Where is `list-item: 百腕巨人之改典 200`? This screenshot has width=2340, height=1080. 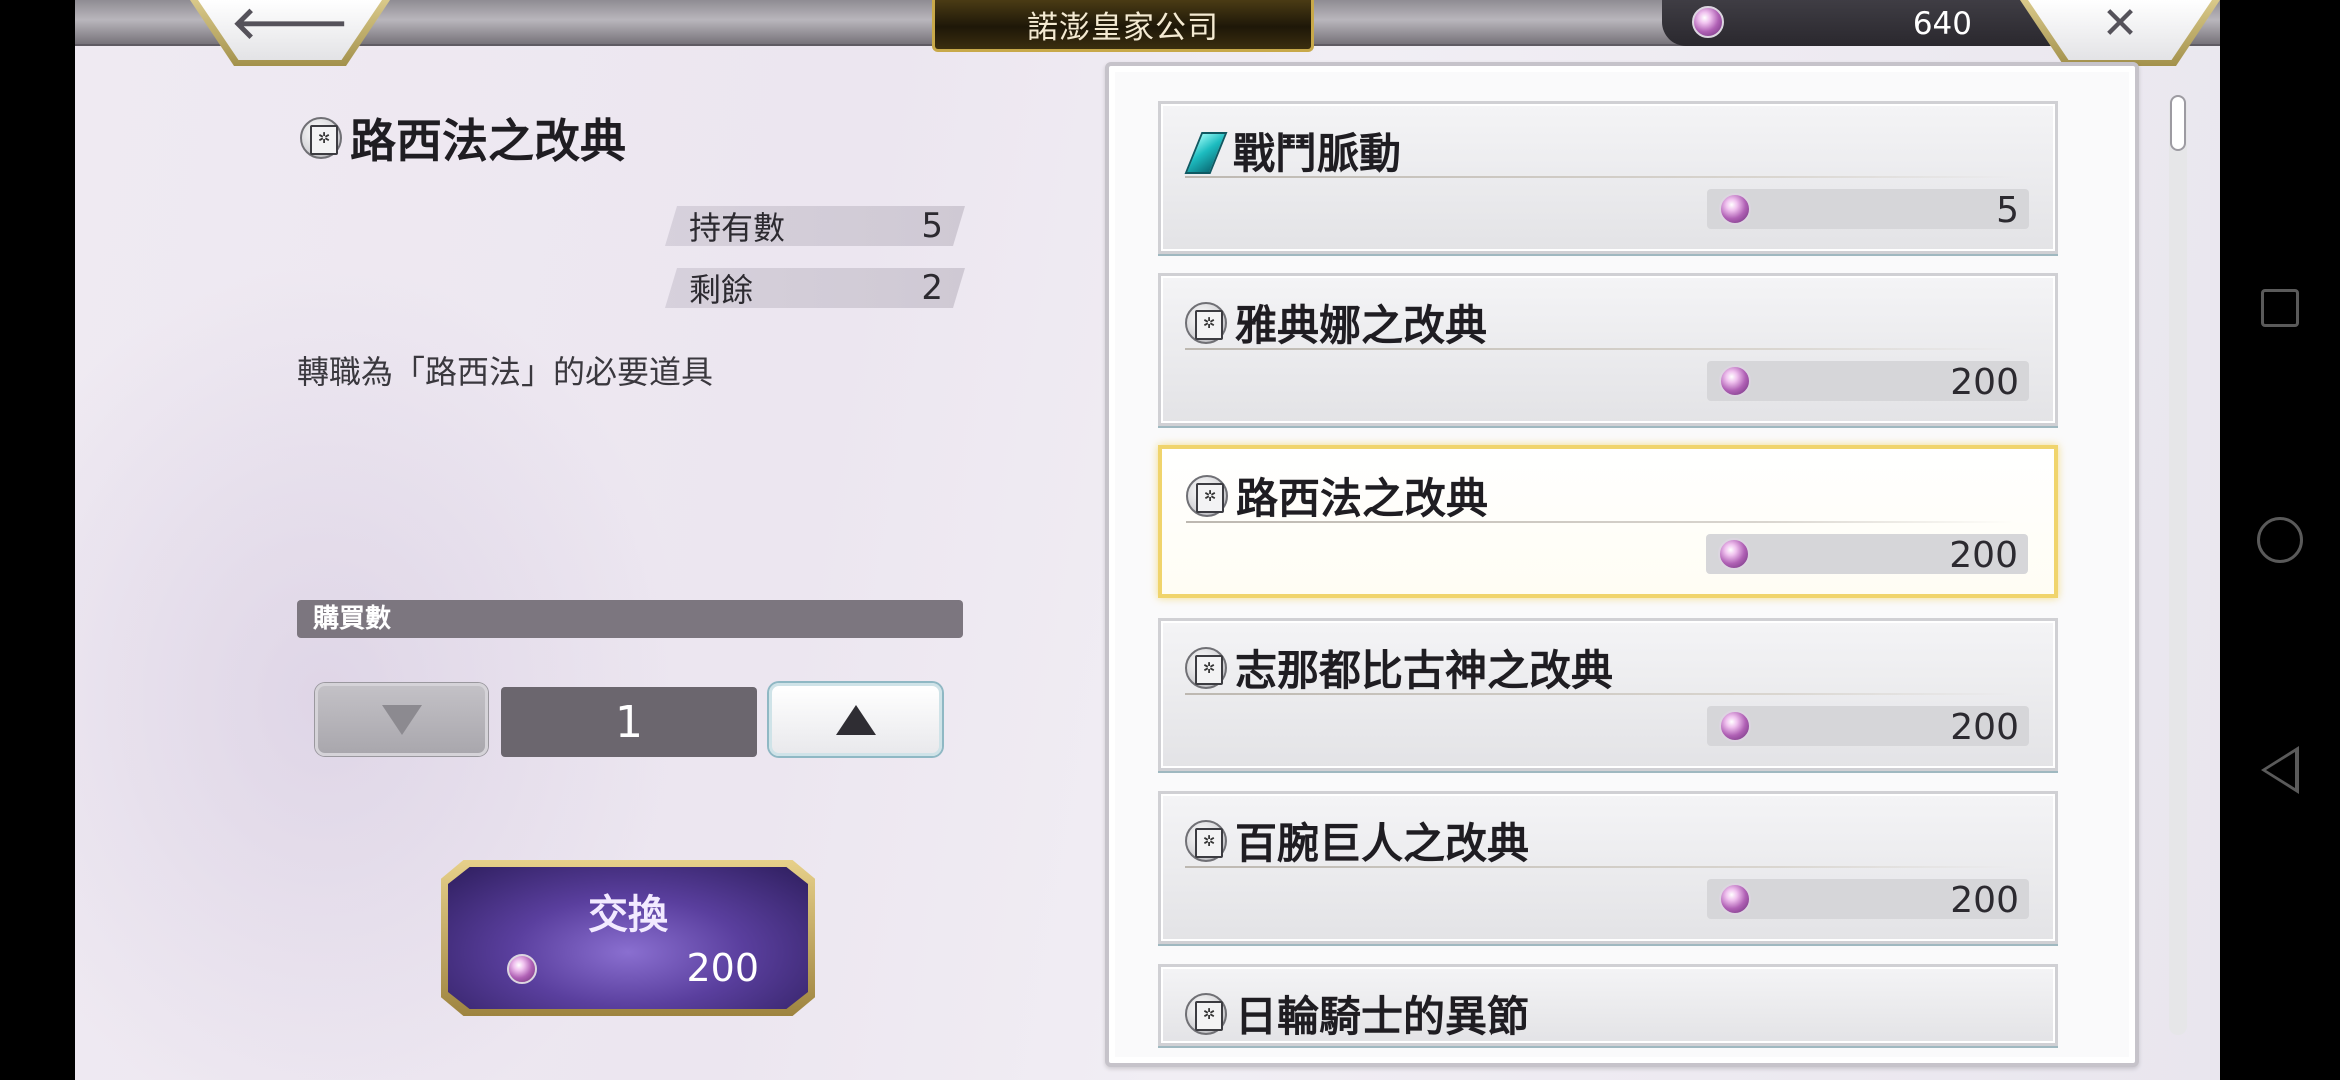 list-item: 百腕巨人之改典 200 is located at coordinates (1608, 867).